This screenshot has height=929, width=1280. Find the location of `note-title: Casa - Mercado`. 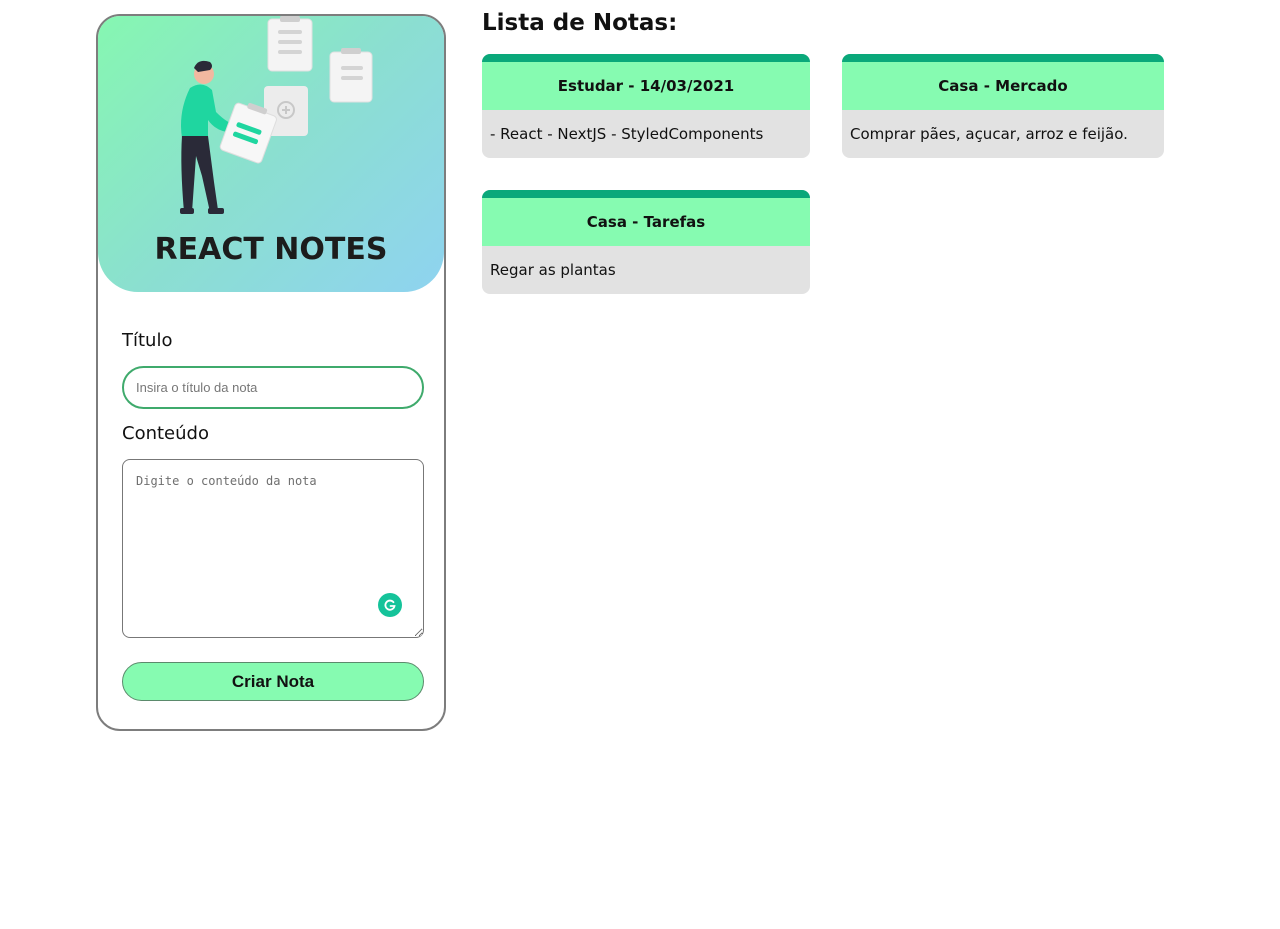

note-title: Casa - Mercado is located at coordinates (1003, 86).